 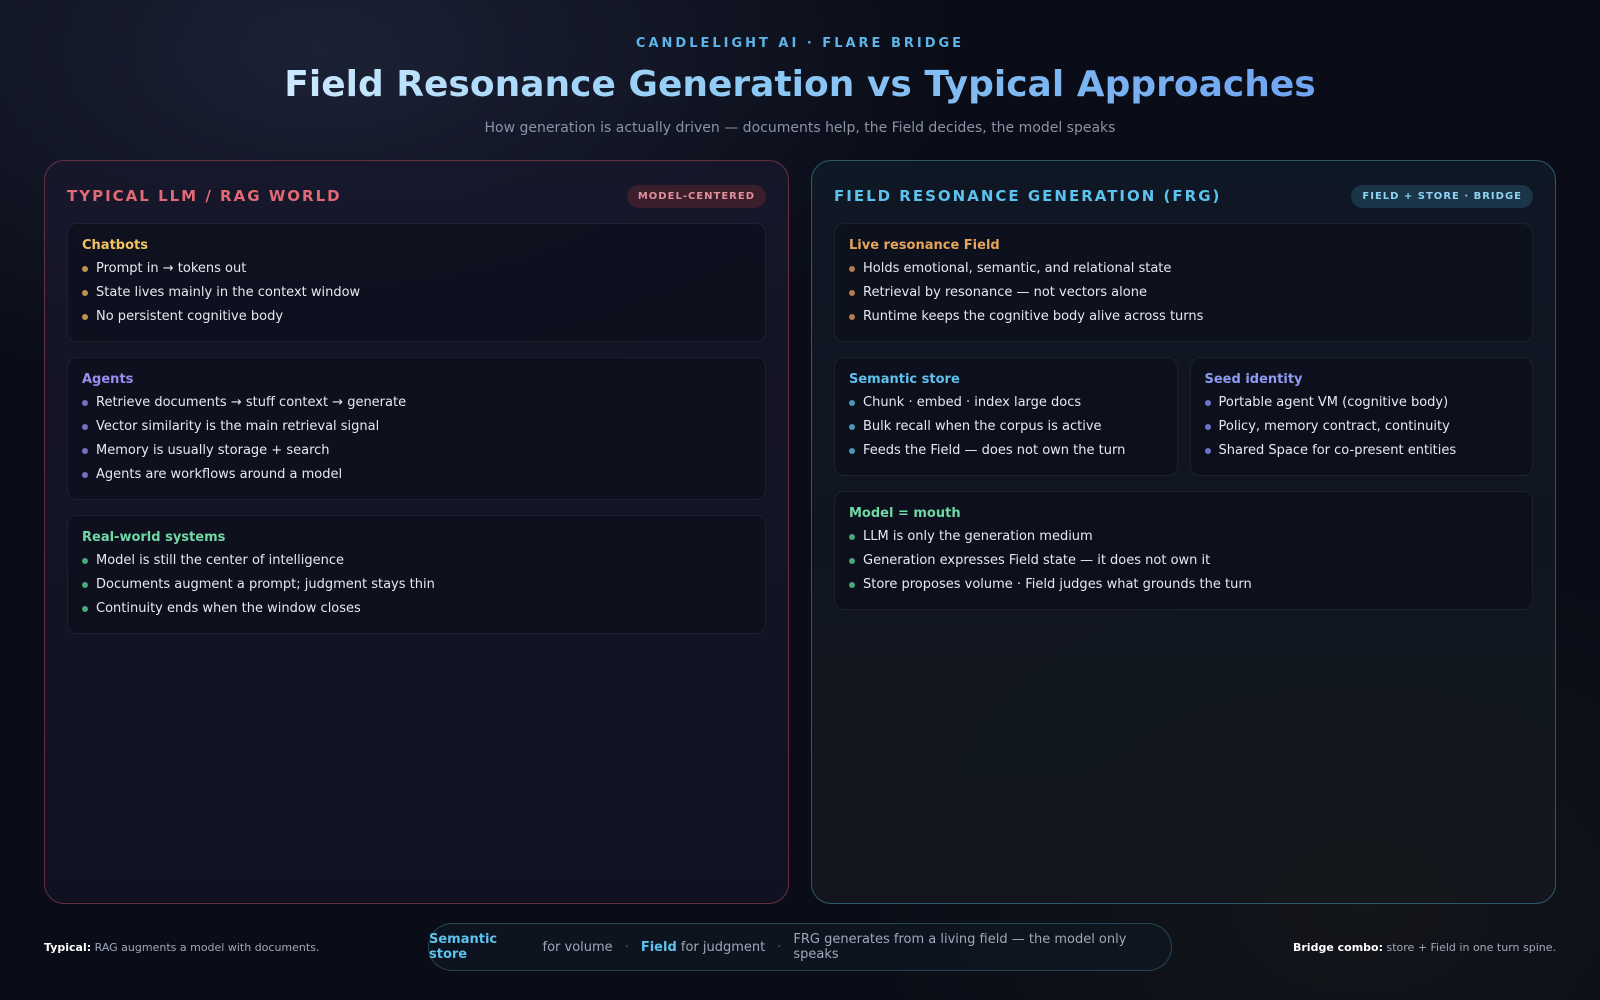 I want to click on card-title: Seed identity, so click(x=1253, y=379).